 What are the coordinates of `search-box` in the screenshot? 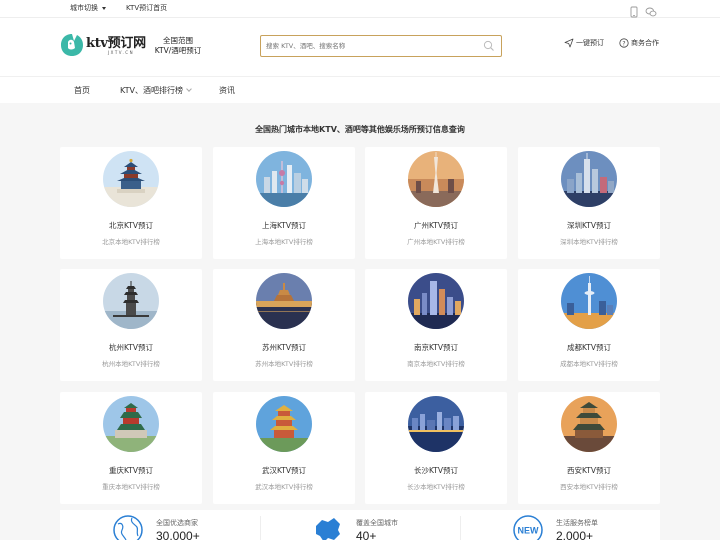 It's located at (381, 46).